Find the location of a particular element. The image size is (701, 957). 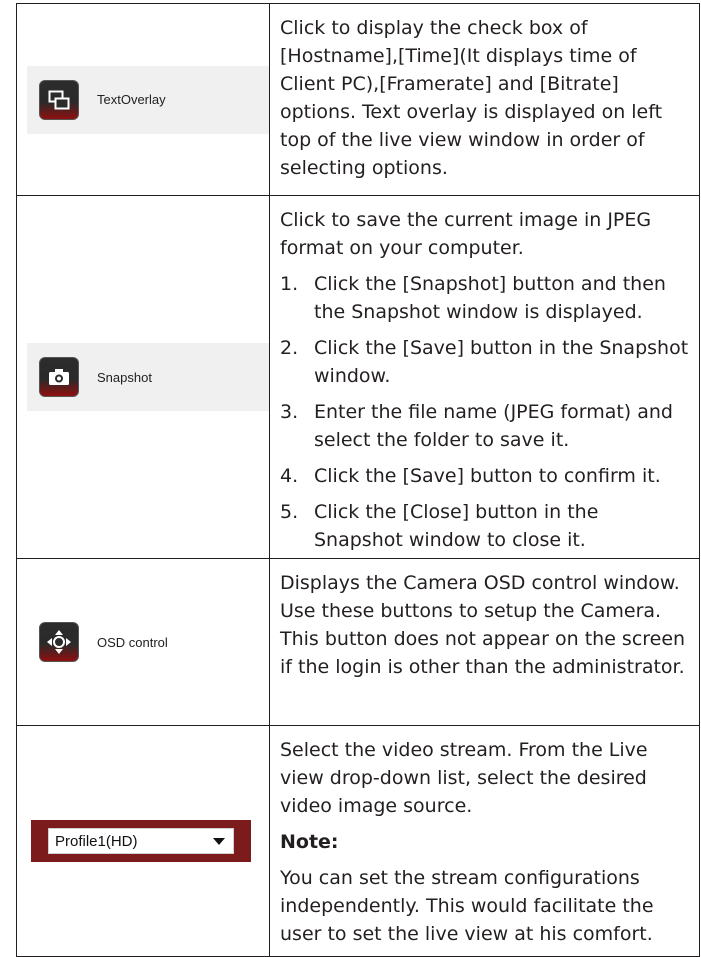

profile-selected-value: Profile1(HD) is located at coordinates (96, 841).